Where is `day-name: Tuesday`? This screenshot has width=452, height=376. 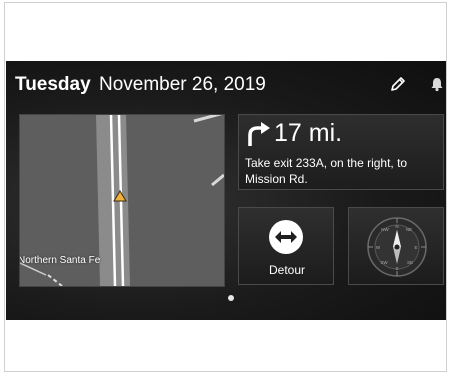 day-name: Tuesday is located at coordinates (53, 84).